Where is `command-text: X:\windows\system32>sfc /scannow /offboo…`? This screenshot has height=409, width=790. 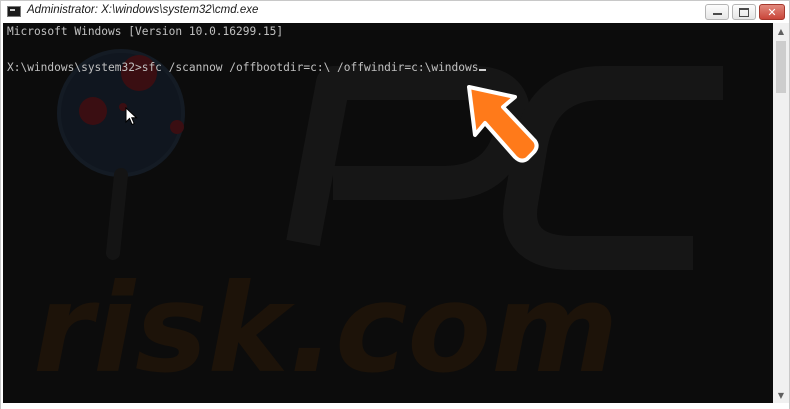
command-text: X:\windows\system32>sfc /scannow /offboo… is located at coordinates (243, 67).